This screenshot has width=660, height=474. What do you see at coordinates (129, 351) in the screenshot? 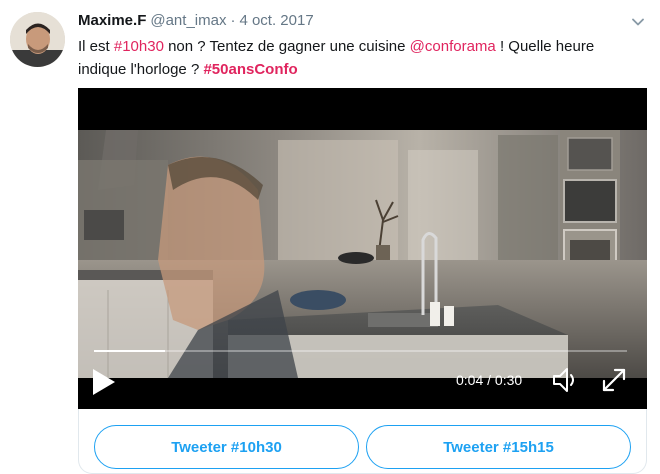
I see `progress-fill` at bounding box center [129, 351].